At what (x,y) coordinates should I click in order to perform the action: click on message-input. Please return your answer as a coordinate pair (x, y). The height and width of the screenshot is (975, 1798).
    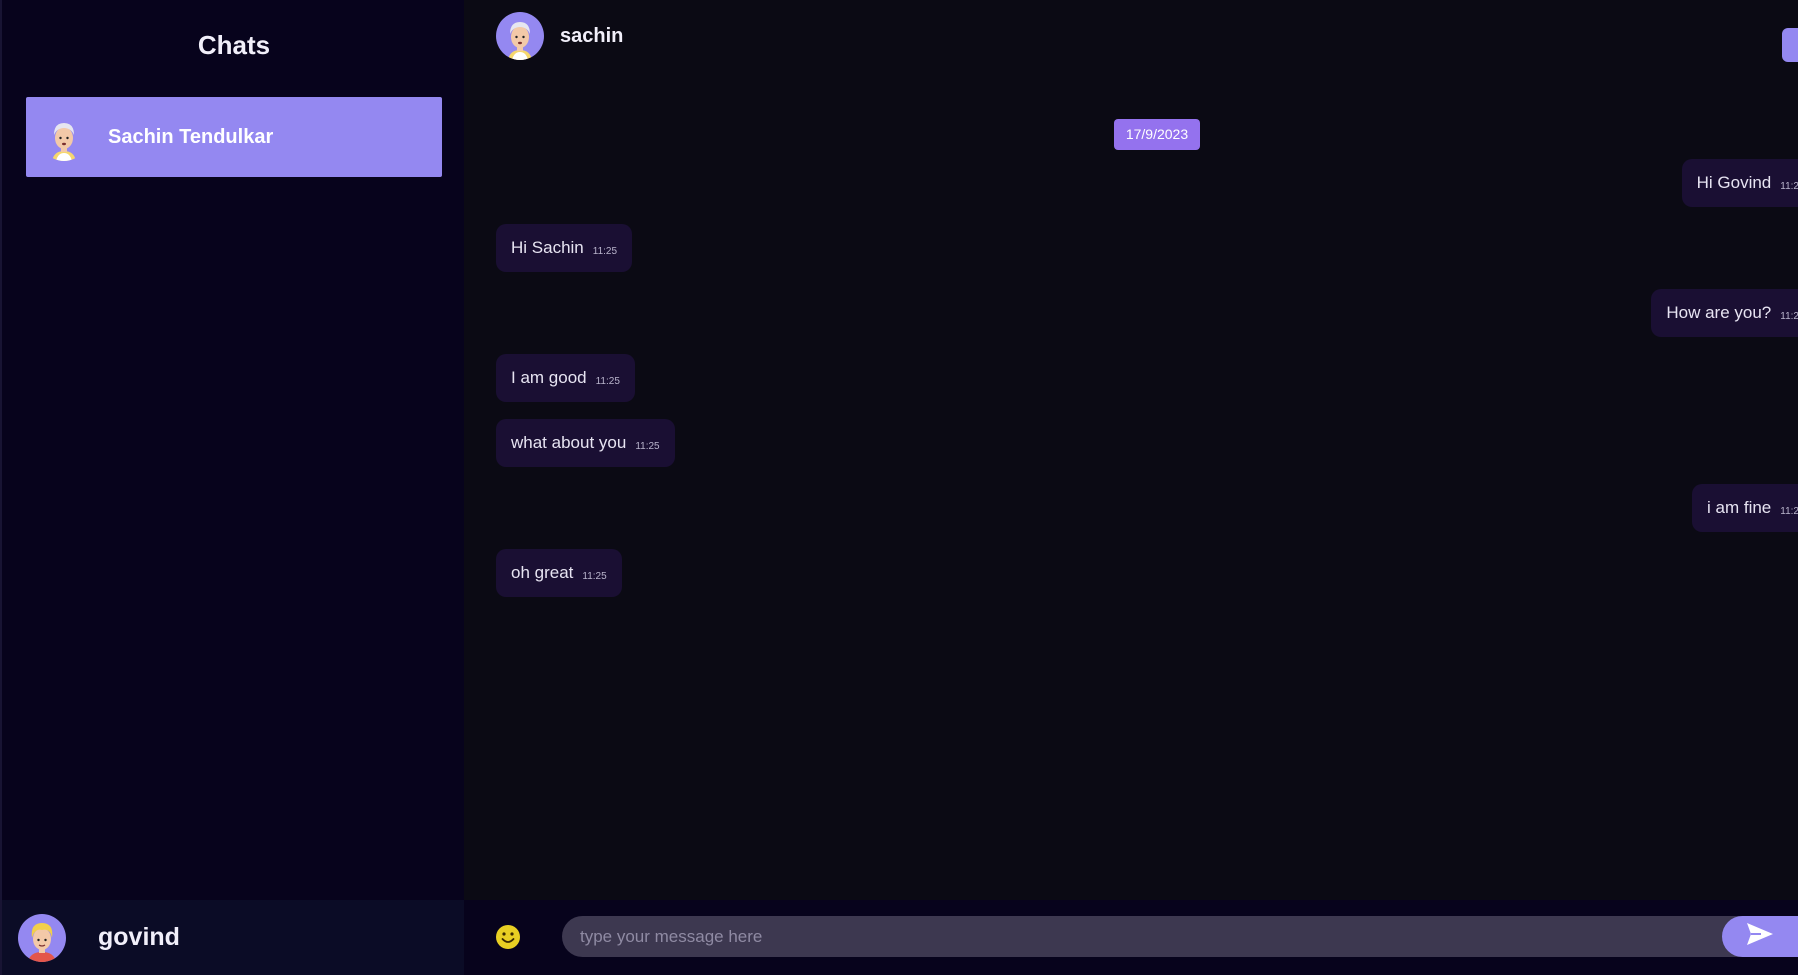
    Looking at the image, I should click on (1180, 936).